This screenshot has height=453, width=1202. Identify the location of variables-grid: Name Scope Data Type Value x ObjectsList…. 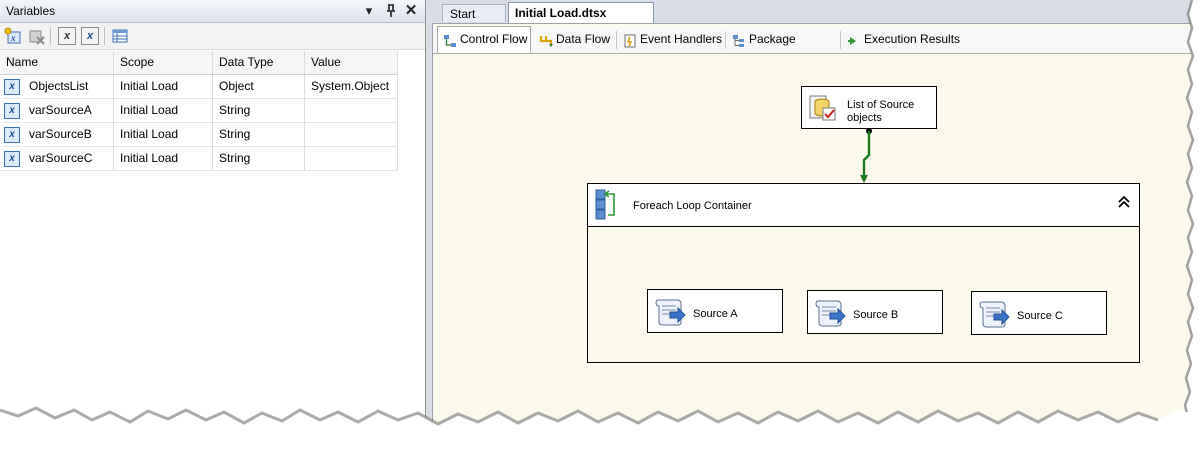
(199, 111).